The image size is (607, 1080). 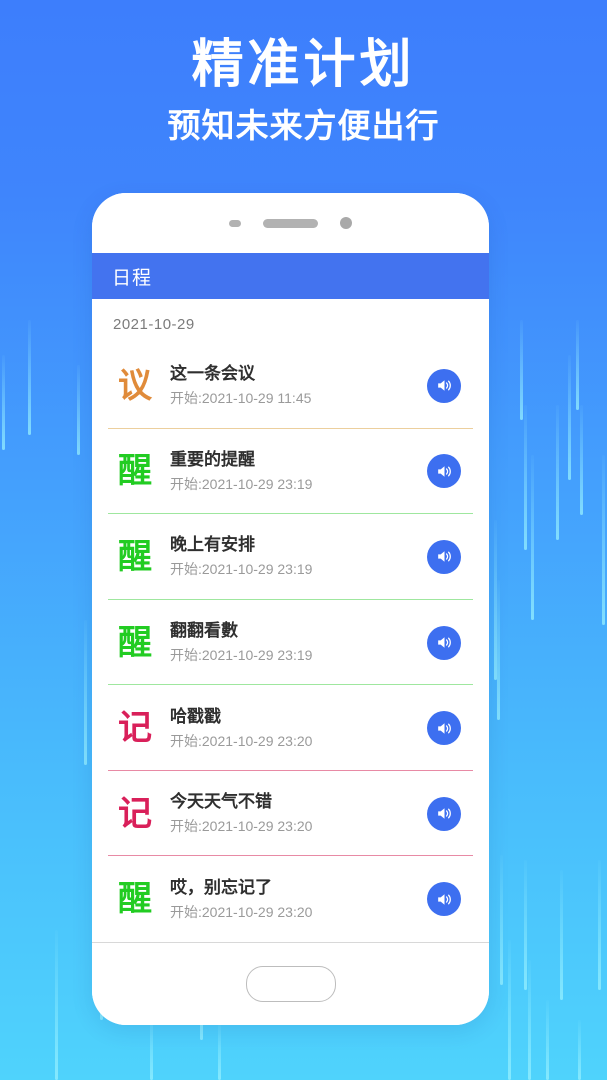 I want to click on schedule-item: 醒翻翻看數开始:2021-10-29 23:19, so click(x=290, y=643).